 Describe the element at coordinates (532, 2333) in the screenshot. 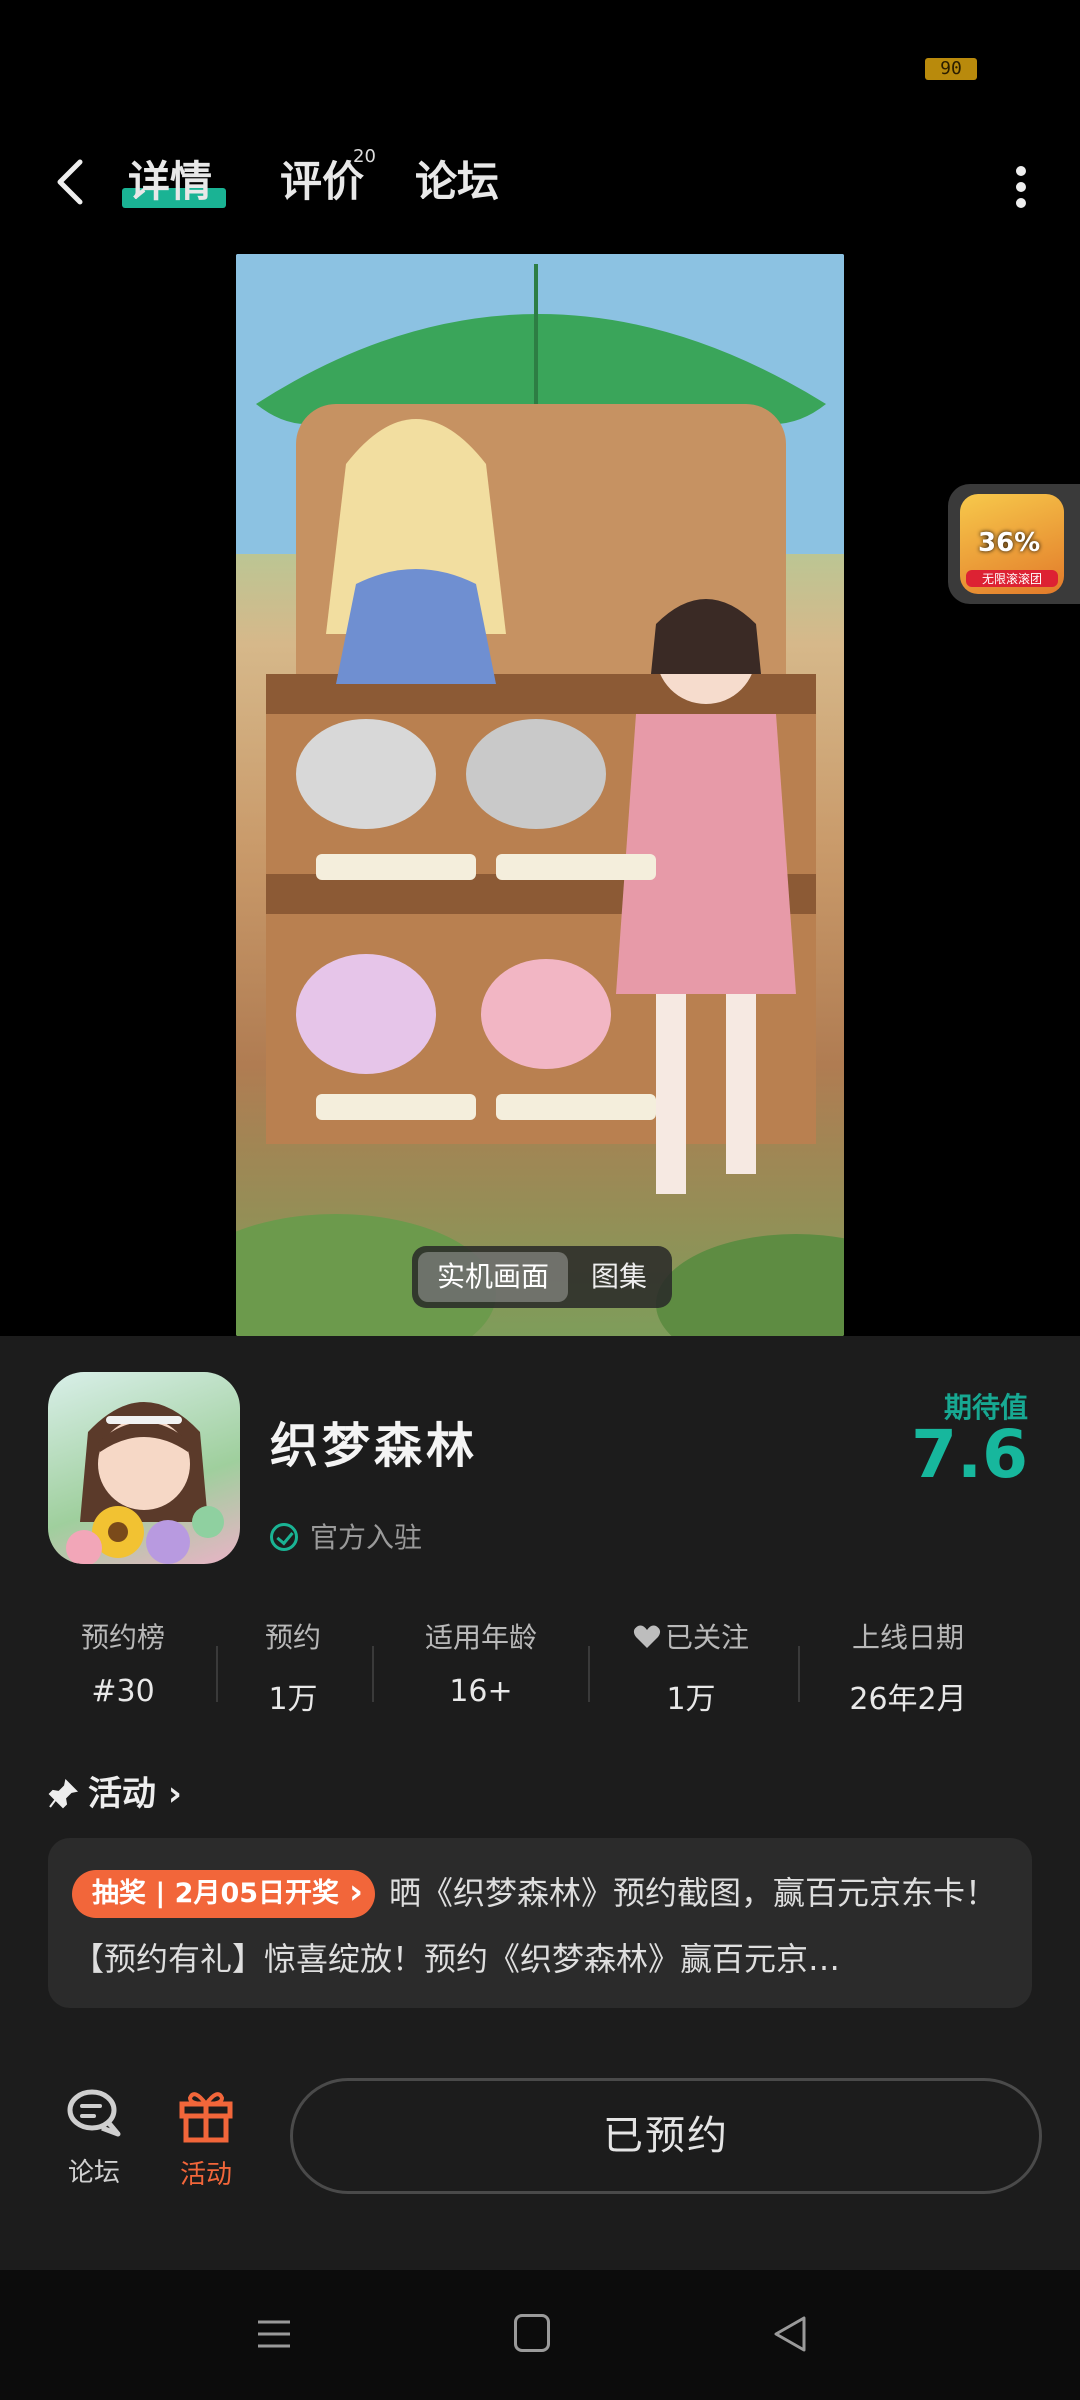

I see `home-icon` at that location.